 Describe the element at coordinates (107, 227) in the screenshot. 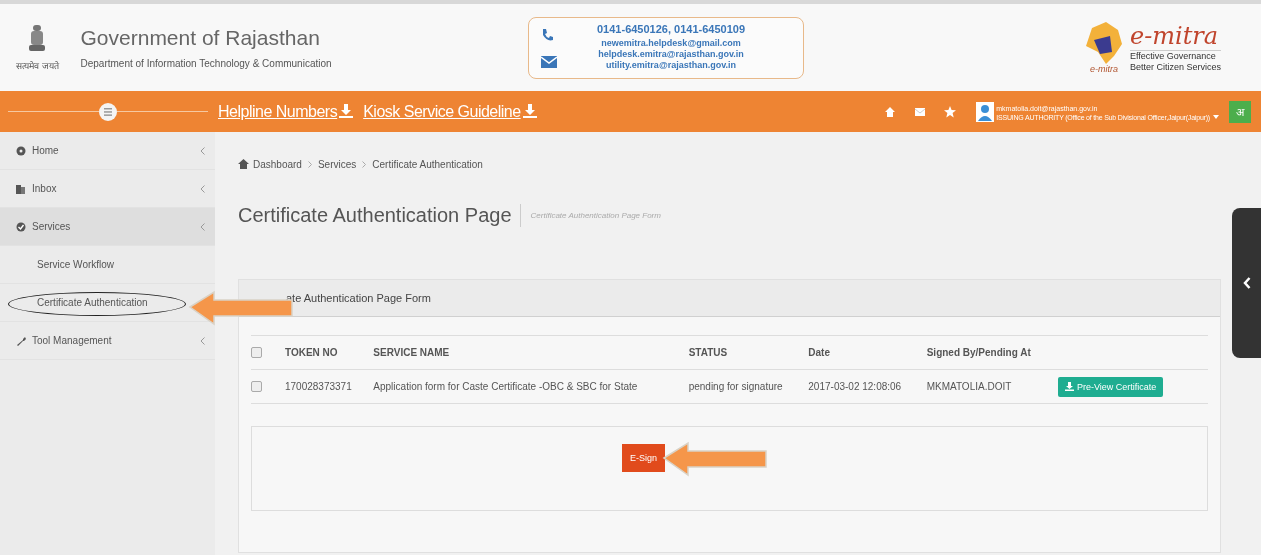

I see `sidebar-item: Services` at that location.